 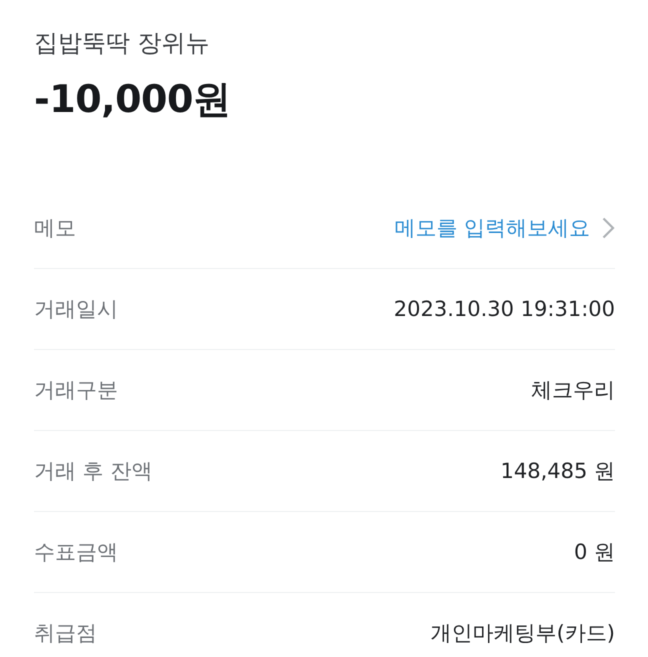 What do you see at coordinates (557, 471) in the screenshot?
I see `detail-value: 148,485 원` at bounding box center [557, 471].